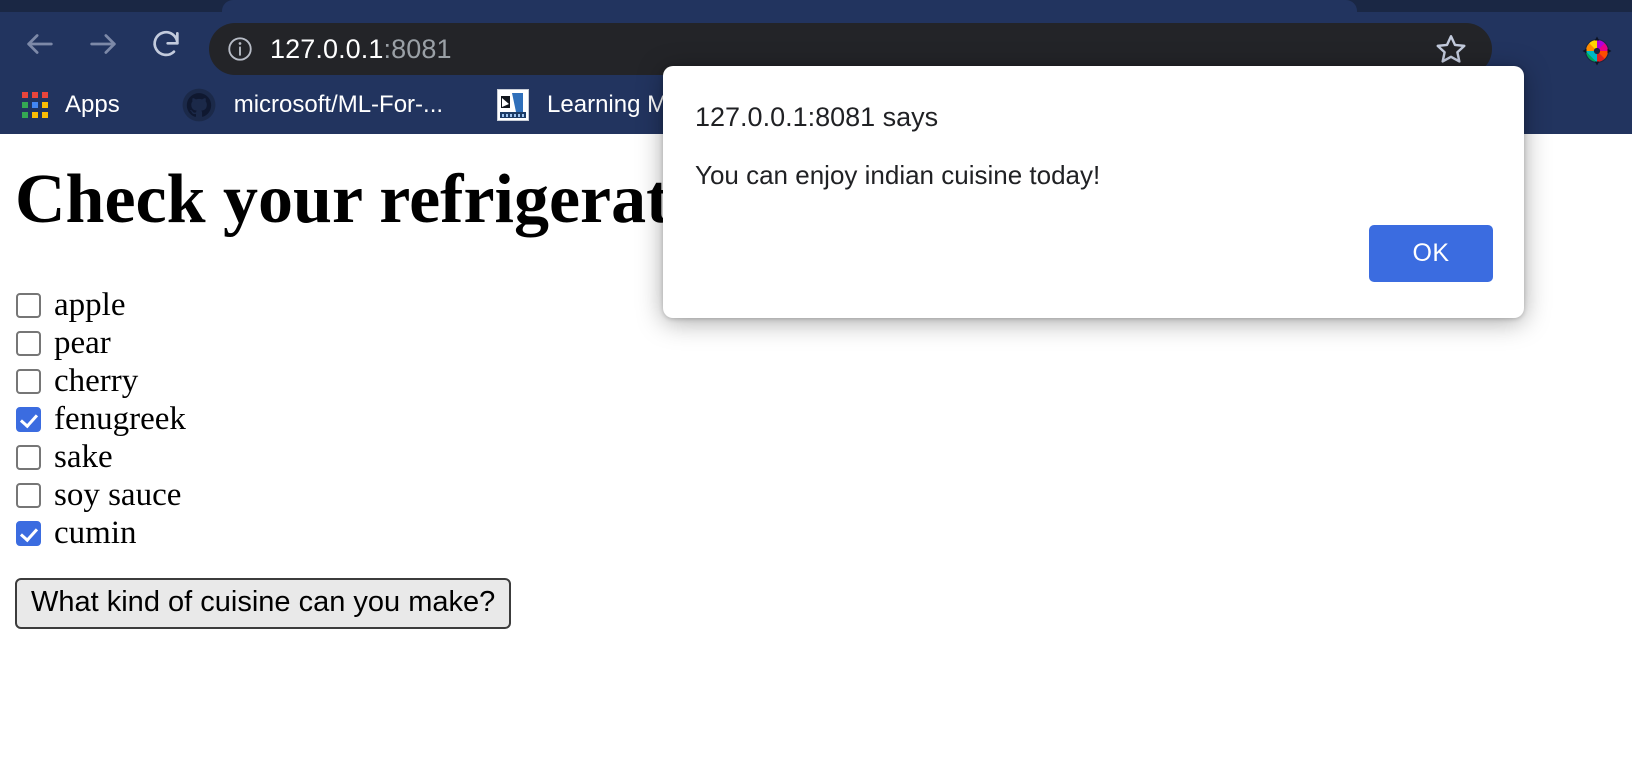  What do you see at coordinates (82, 342) in the screenshot?
I see `ingredient-label: pear` at bounding box center [82, 342].